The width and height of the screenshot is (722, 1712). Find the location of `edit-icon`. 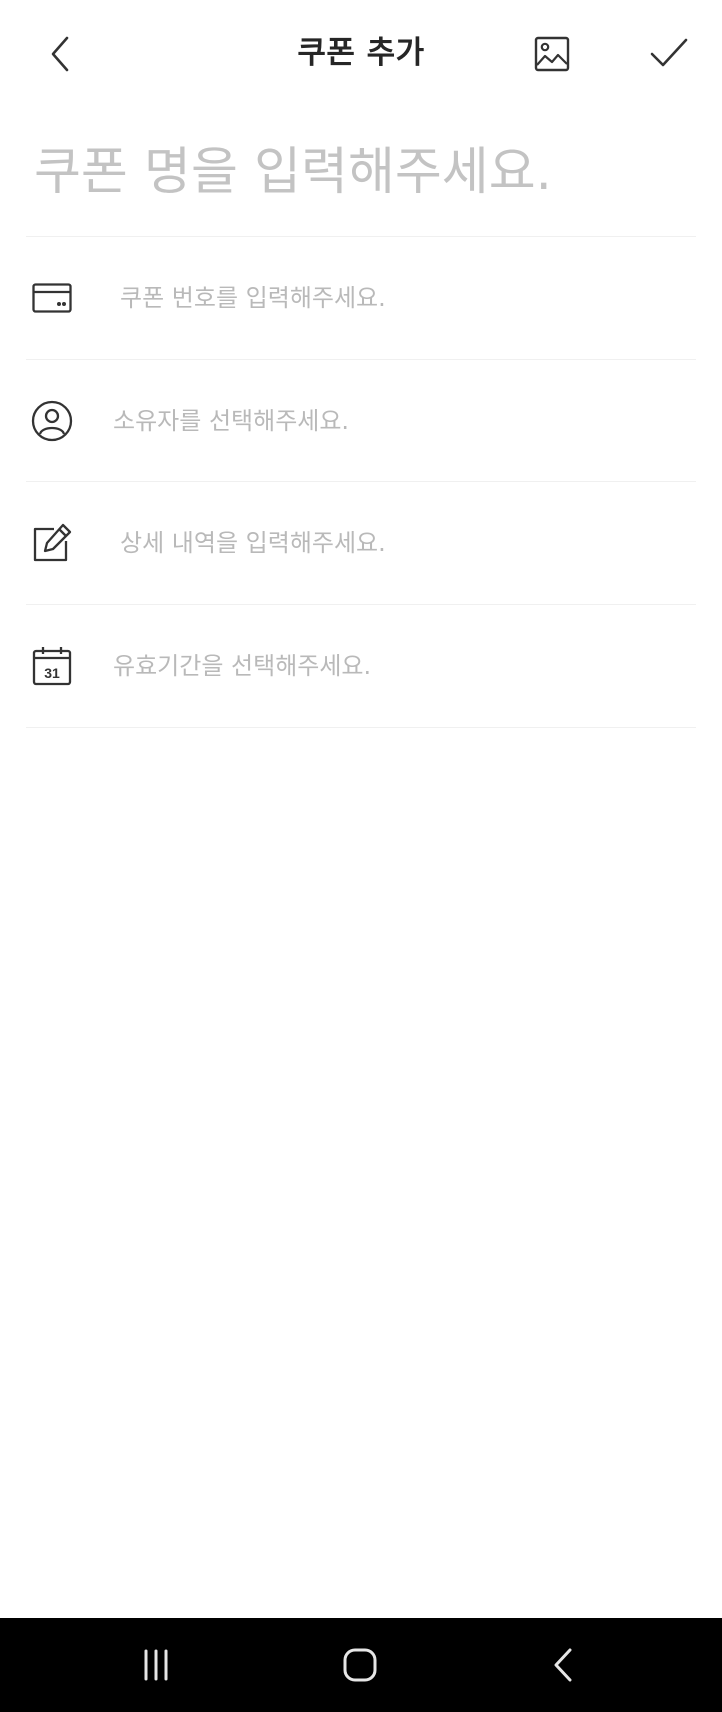

edit-icon is located at coordinates (52, 542).